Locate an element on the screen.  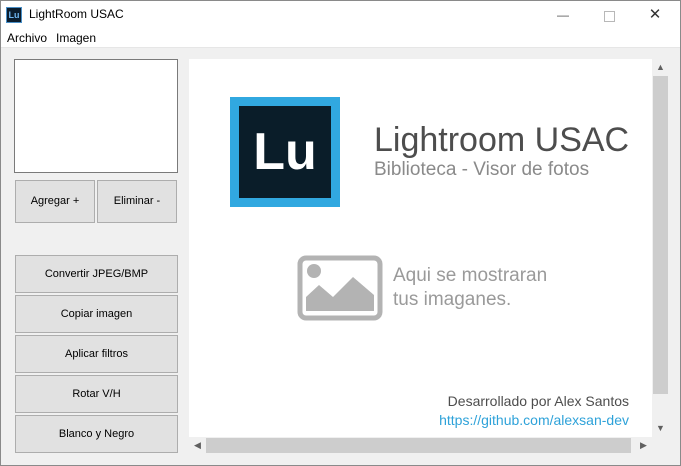
title-bar: Lu LightRoom USAC — ✕ is located at coordinates (340, 15).